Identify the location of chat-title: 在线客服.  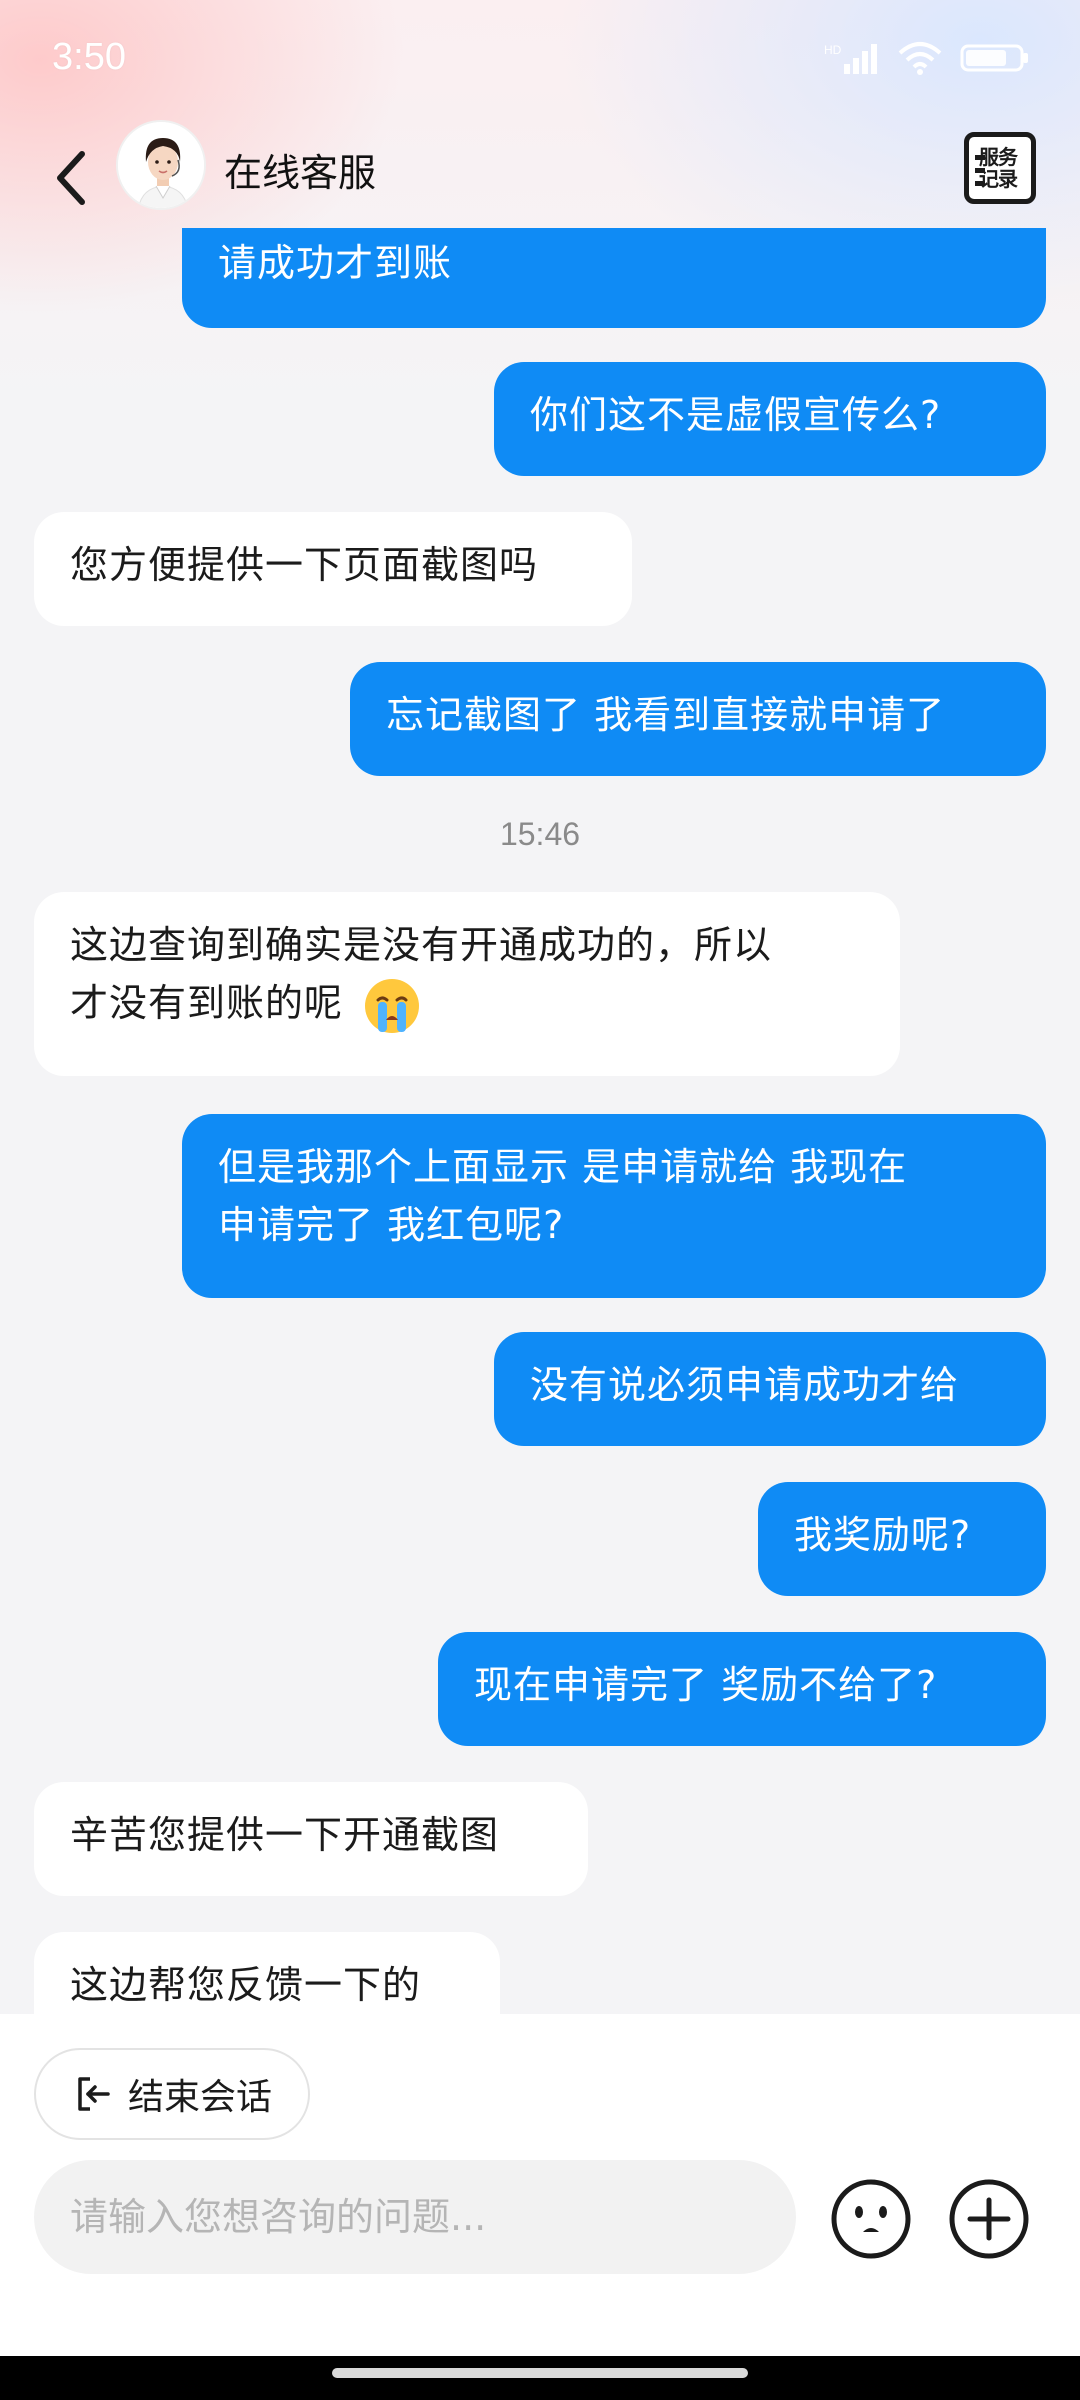
(300, 173).